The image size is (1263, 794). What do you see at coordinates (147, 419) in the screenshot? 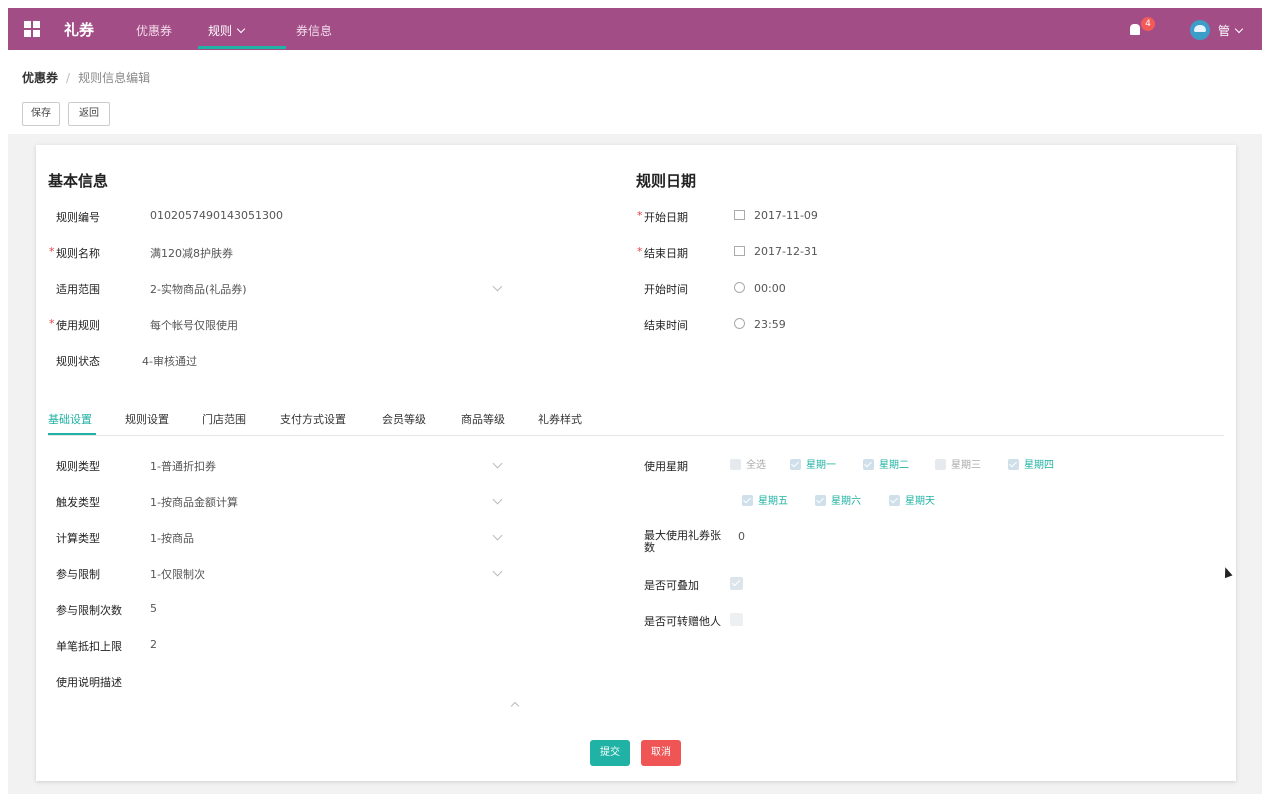
I see `tab-rule-settings: 规则设置` at bounding box center [147, 419].